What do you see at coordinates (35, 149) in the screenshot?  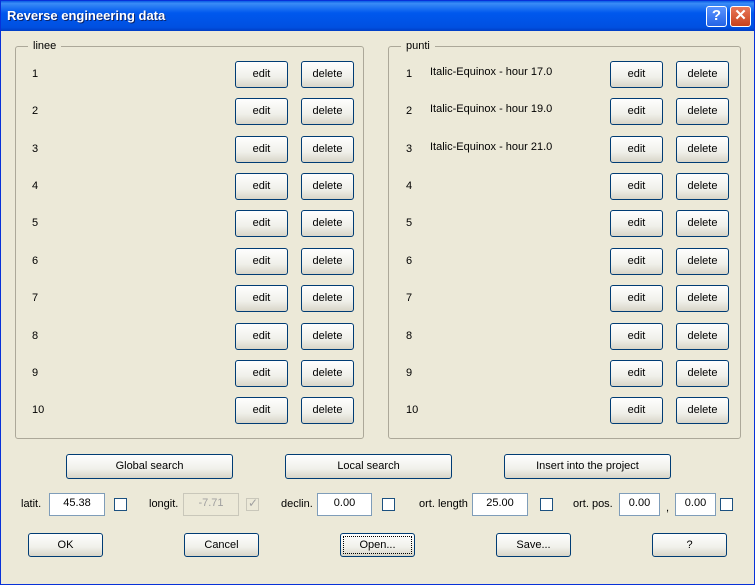 I see `linee-row-number: 3` at bounding box center [35, 149].